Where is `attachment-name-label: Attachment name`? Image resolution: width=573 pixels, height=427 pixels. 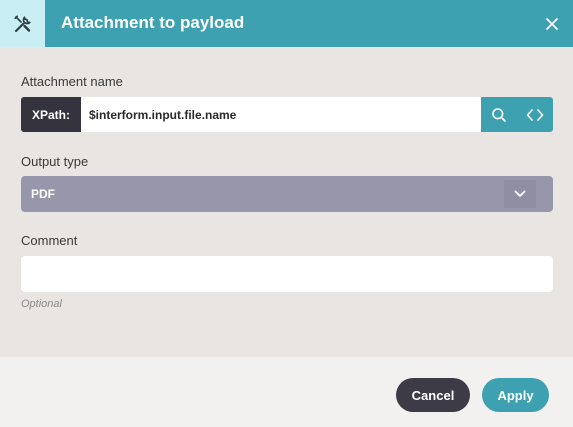 attachment-name-label: Attachment name is located at coordinates (72, 81).